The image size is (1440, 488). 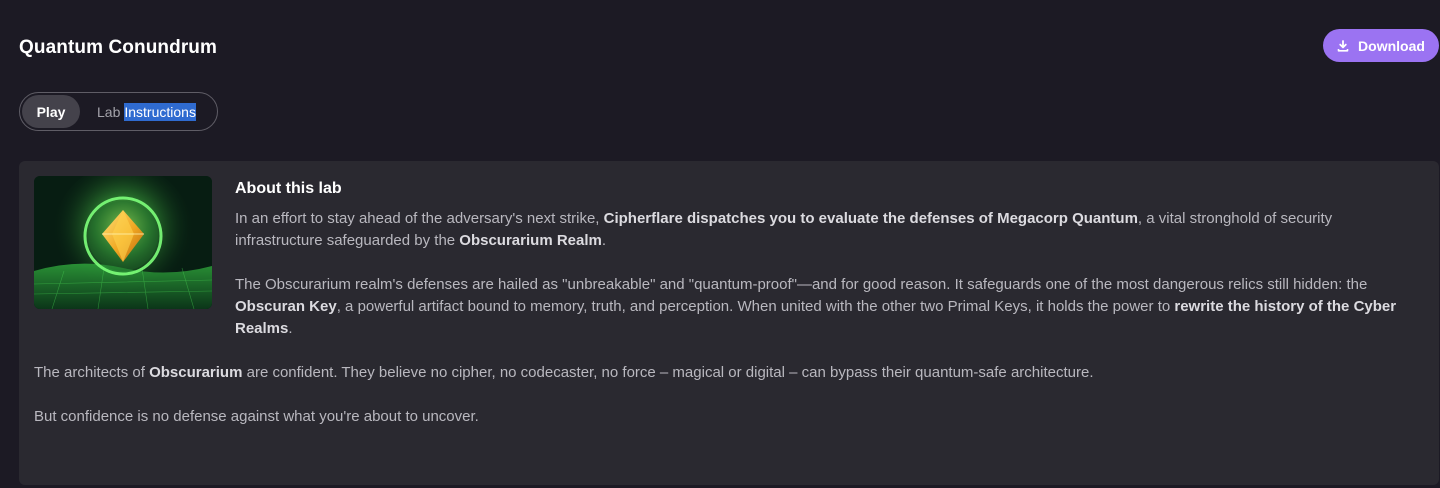 What do you see at coordinates (286, 306) in the screenshot?
I see `bold-text: Obscuran Key` at bounding box center [286, 306].